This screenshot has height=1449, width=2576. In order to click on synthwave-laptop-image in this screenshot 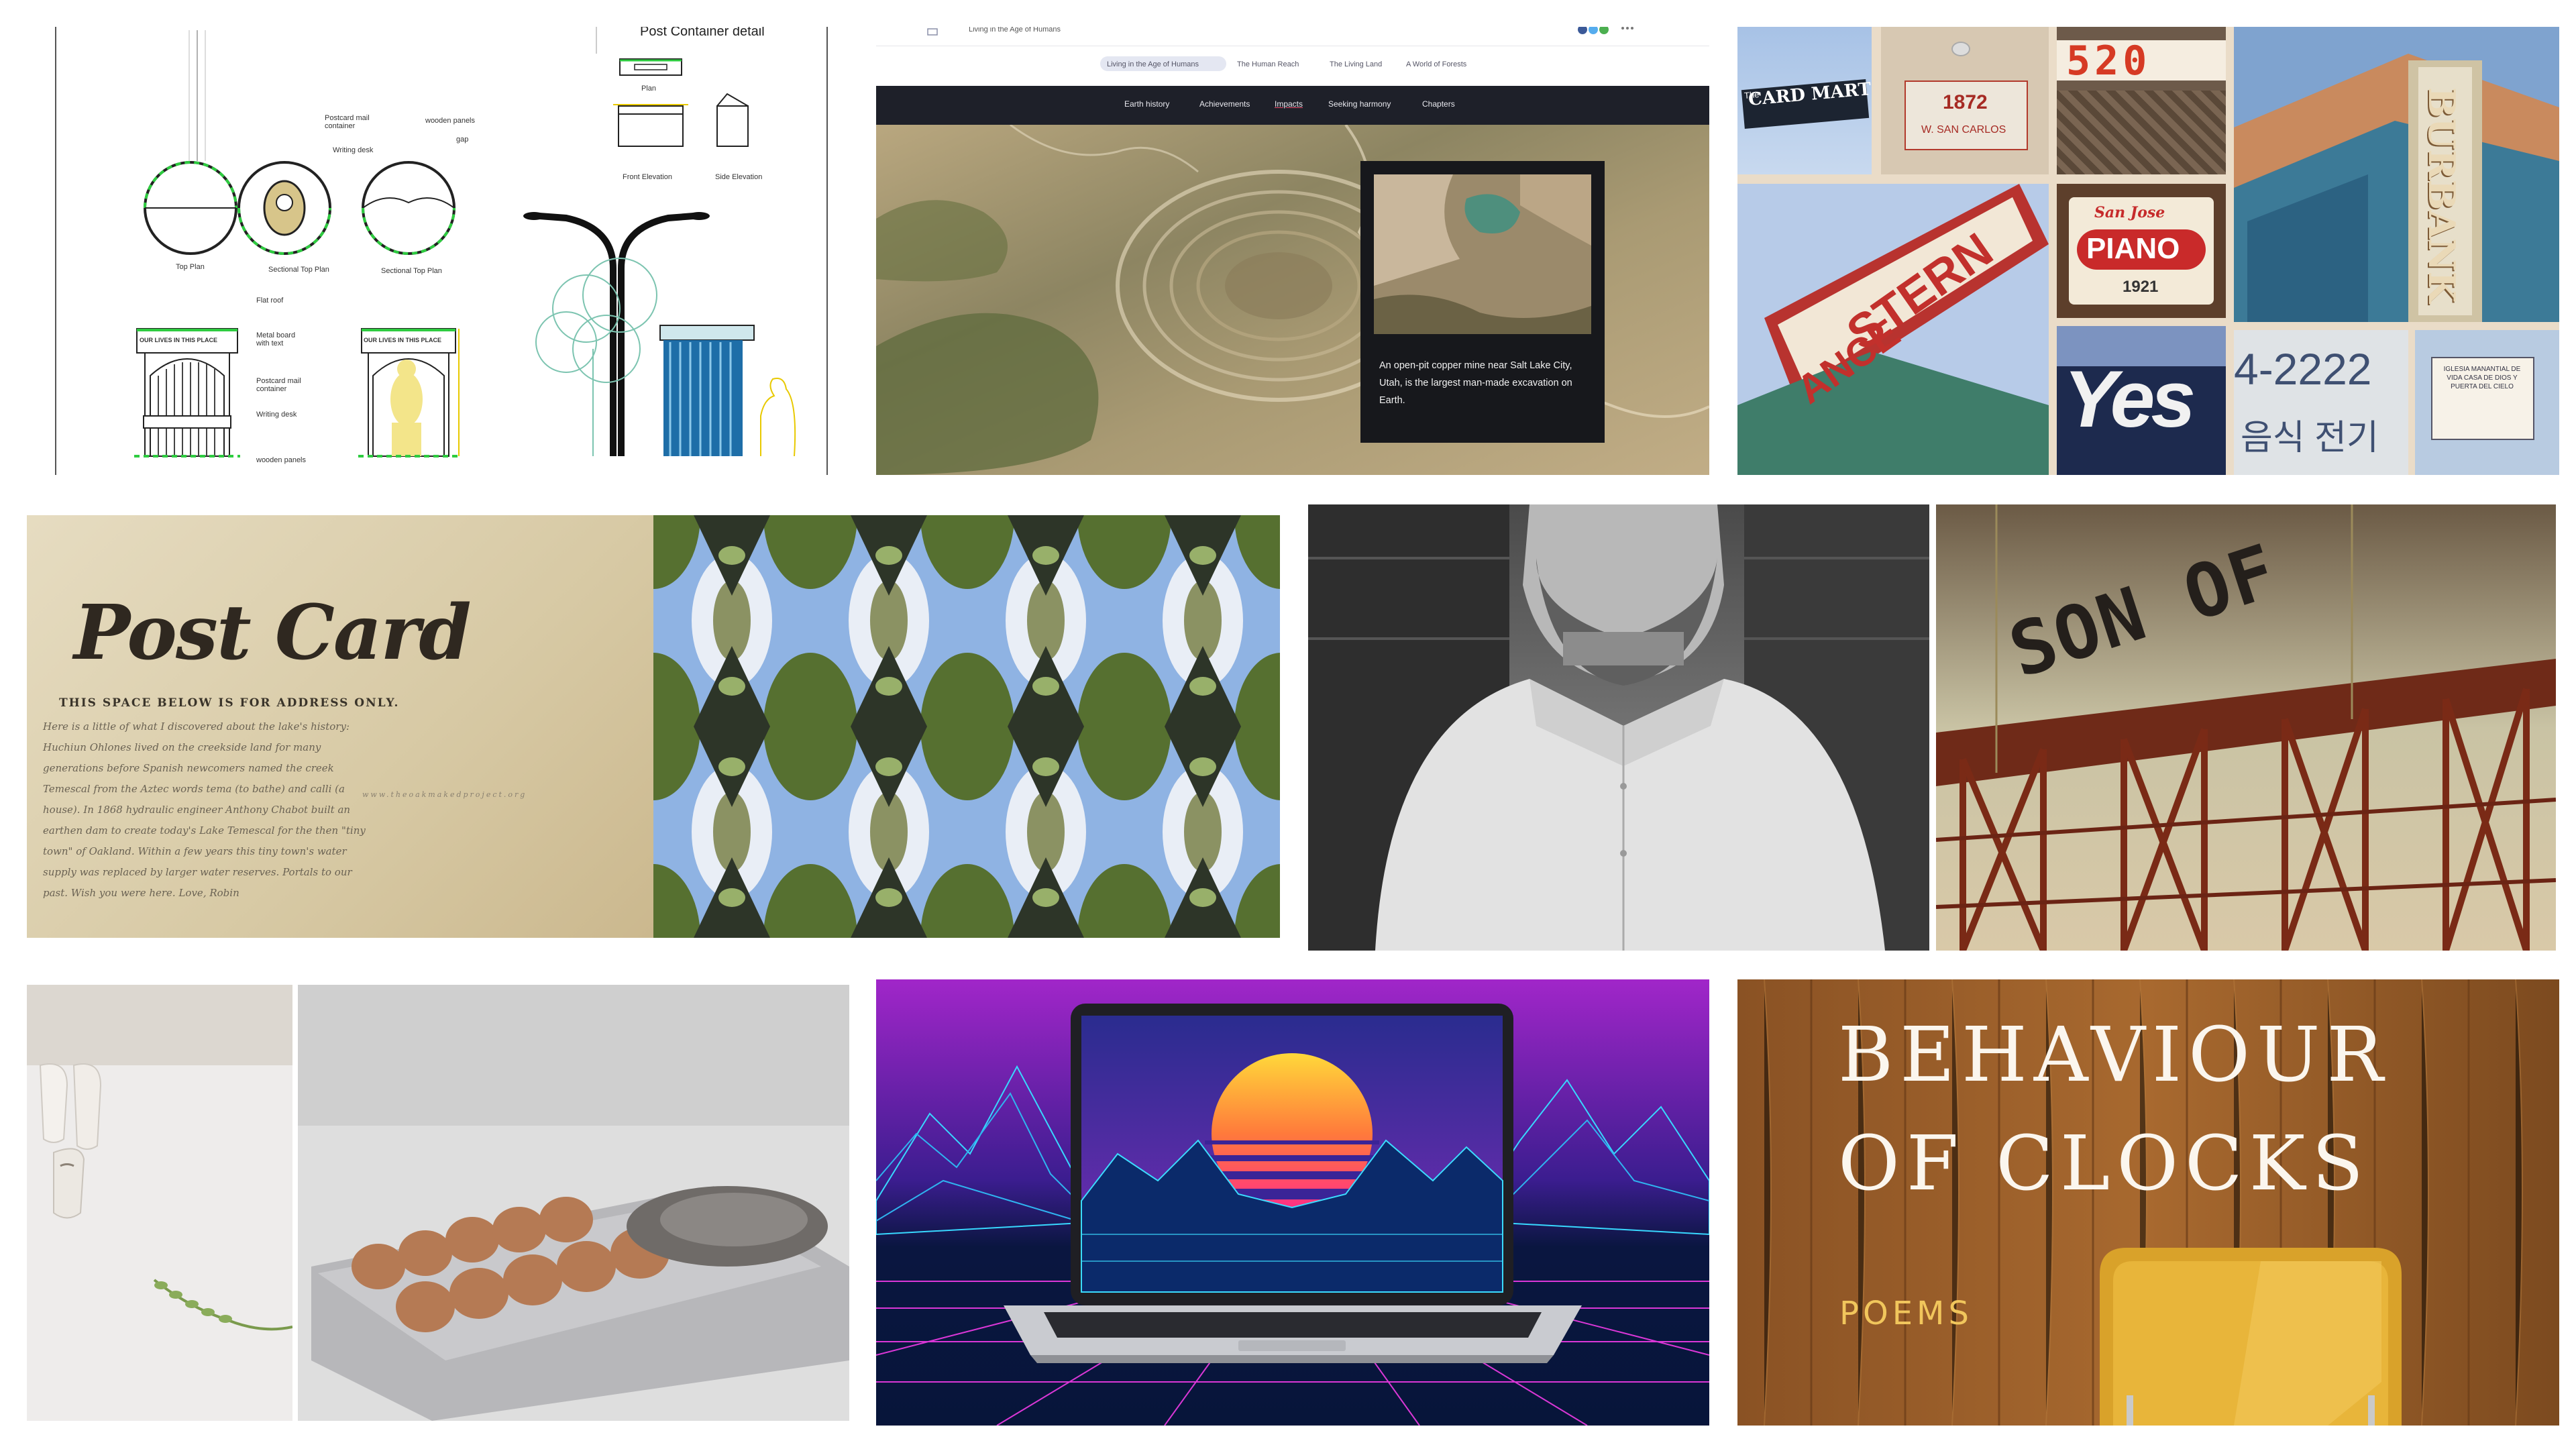, I will do `click(1292, 1202)`.